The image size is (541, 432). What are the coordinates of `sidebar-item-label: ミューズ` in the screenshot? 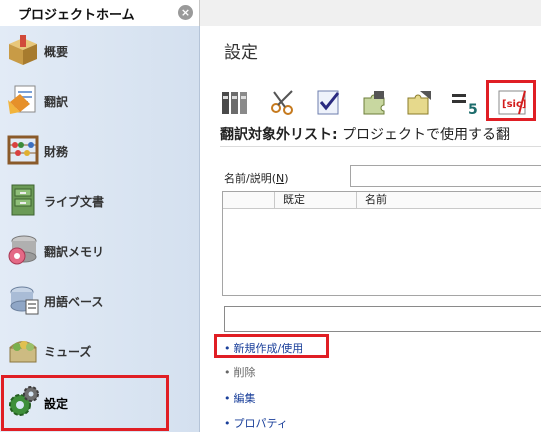 It's located at (68, 352).